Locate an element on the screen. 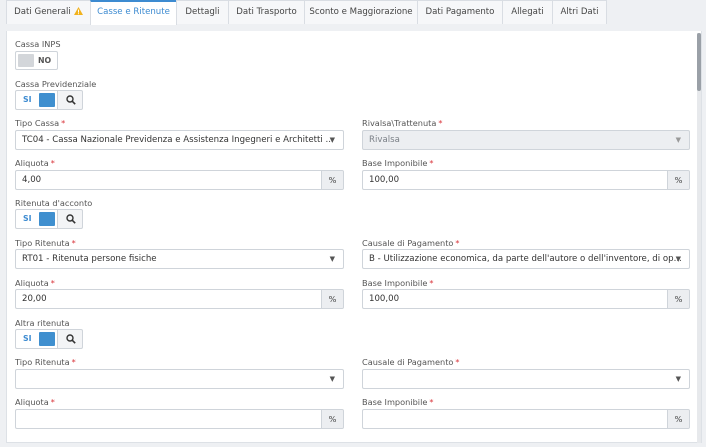  tab-label: Dati Pagamento is located at coordinates (460, 12).